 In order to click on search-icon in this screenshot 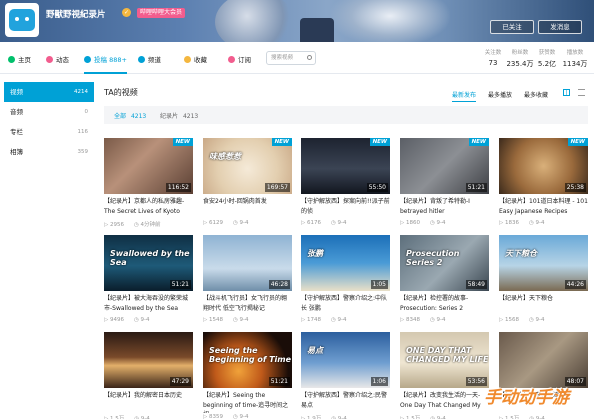, I will do `click(309, 57)`.